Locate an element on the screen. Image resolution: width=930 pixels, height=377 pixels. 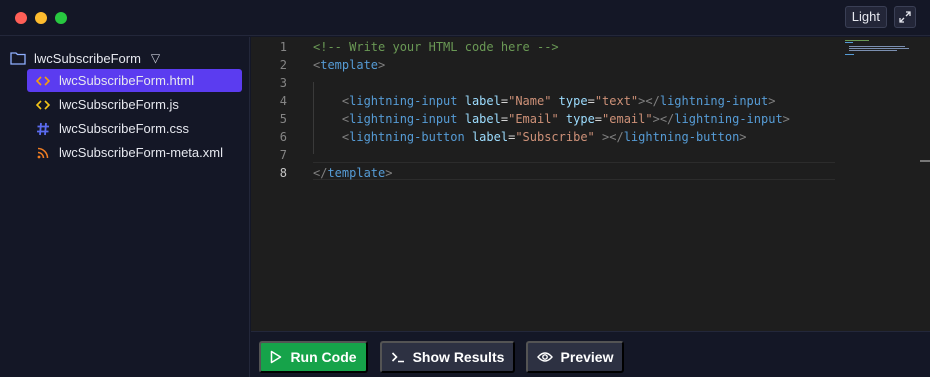
code-token: "text" is located at coordinates (616, 101).